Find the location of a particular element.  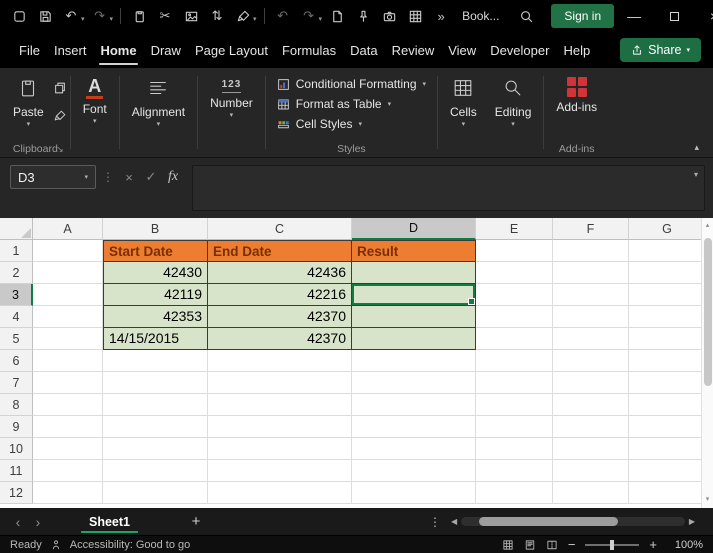

cell-G12 is located at coordinates (667, 493).